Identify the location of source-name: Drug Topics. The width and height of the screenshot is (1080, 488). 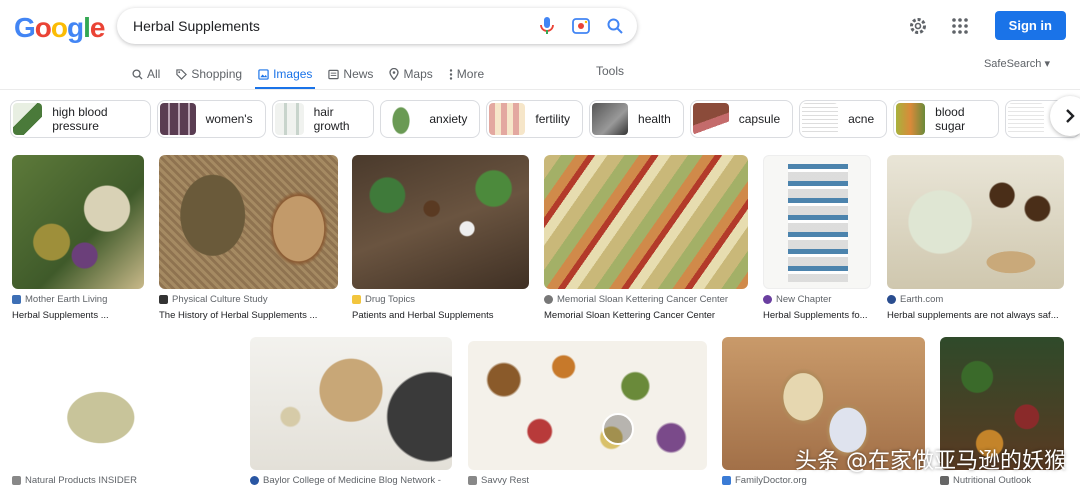
(390, 299).